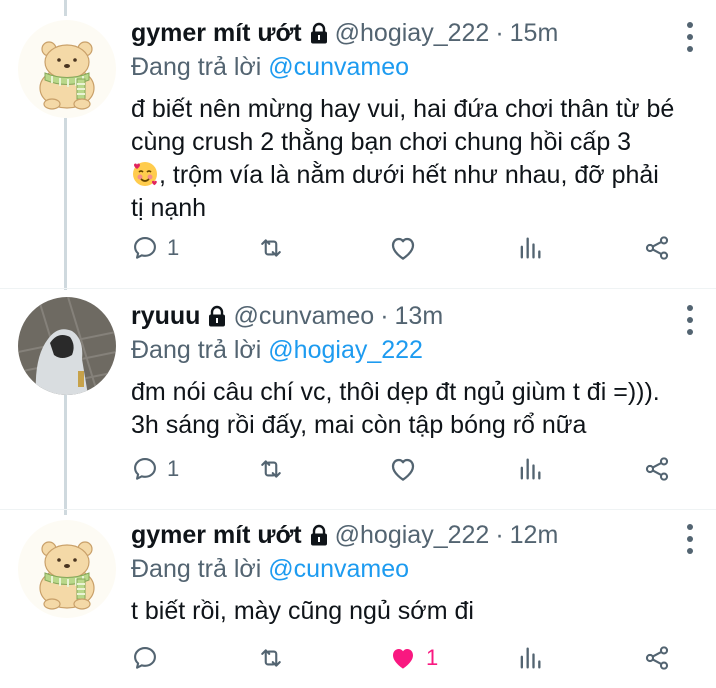 The image size is (716, 688). What do you see at coordinates (303, 316) in the screenshot?
I see `user-handle: @cunvameo` at bounding box center [303, 316].